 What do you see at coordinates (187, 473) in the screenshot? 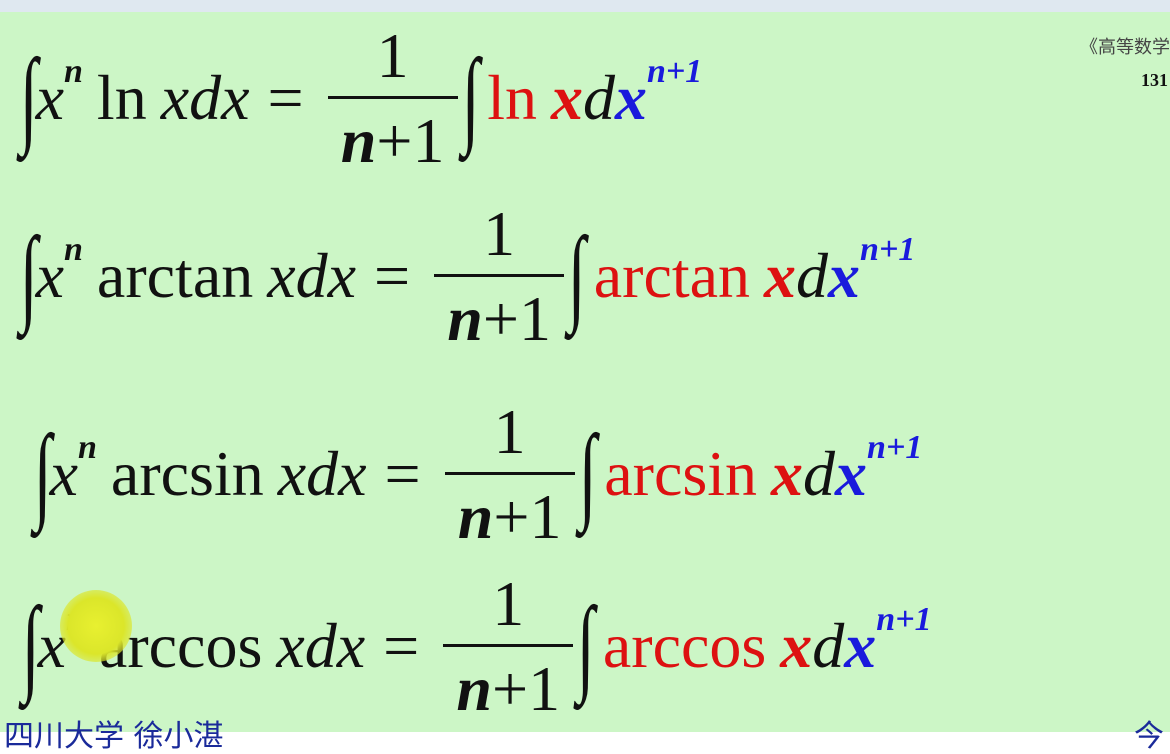
I see `lhs-func: arcsin` at bounding box center [187, 473].